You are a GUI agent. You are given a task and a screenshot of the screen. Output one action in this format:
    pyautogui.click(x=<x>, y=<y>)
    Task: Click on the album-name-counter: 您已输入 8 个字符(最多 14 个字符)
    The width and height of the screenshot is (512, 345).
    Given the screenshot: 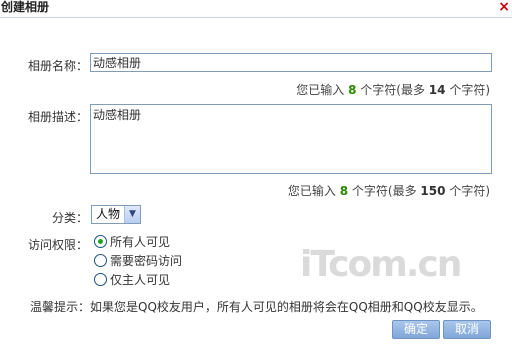 What is the action you would take?
    pyautogui.click(x=393, y=89)
    